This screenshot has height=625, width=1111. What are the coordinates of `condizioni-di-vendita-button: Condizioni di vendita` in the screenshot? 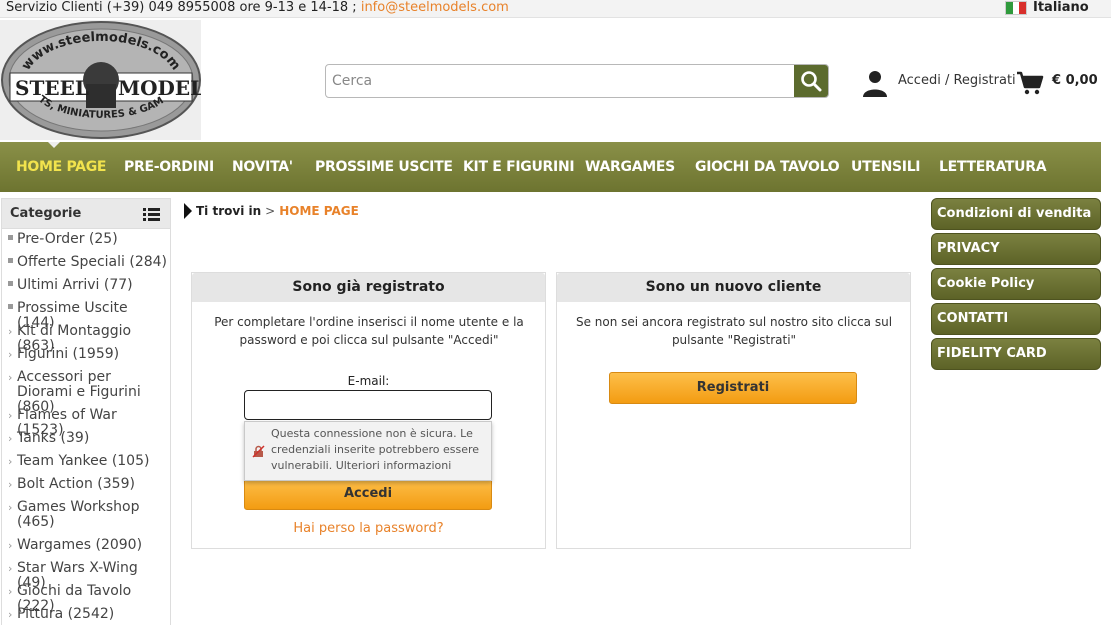 It's located at (1016, 214).